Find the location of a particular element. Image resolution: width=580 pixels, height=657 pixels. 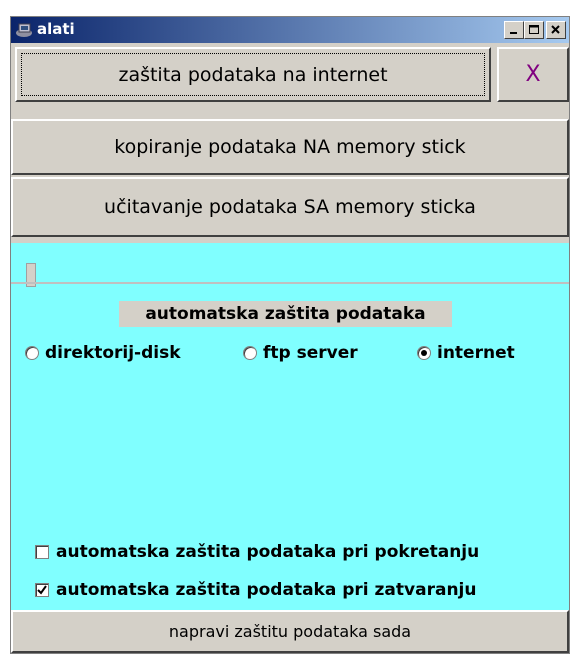

radio-circle-selected is located at coordinates (424, 353).